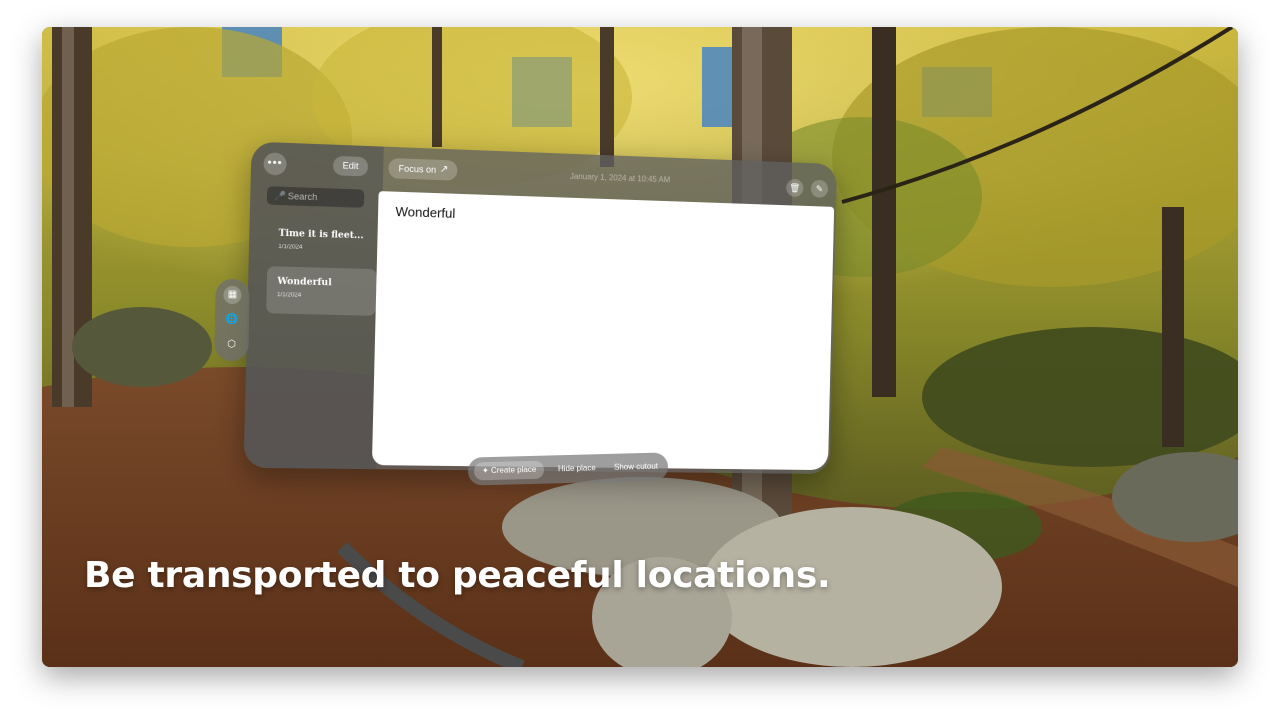  Describe the element at coordinates (425, 212) in the screenshot. I see `note-body-text: Wonderful` at that location.